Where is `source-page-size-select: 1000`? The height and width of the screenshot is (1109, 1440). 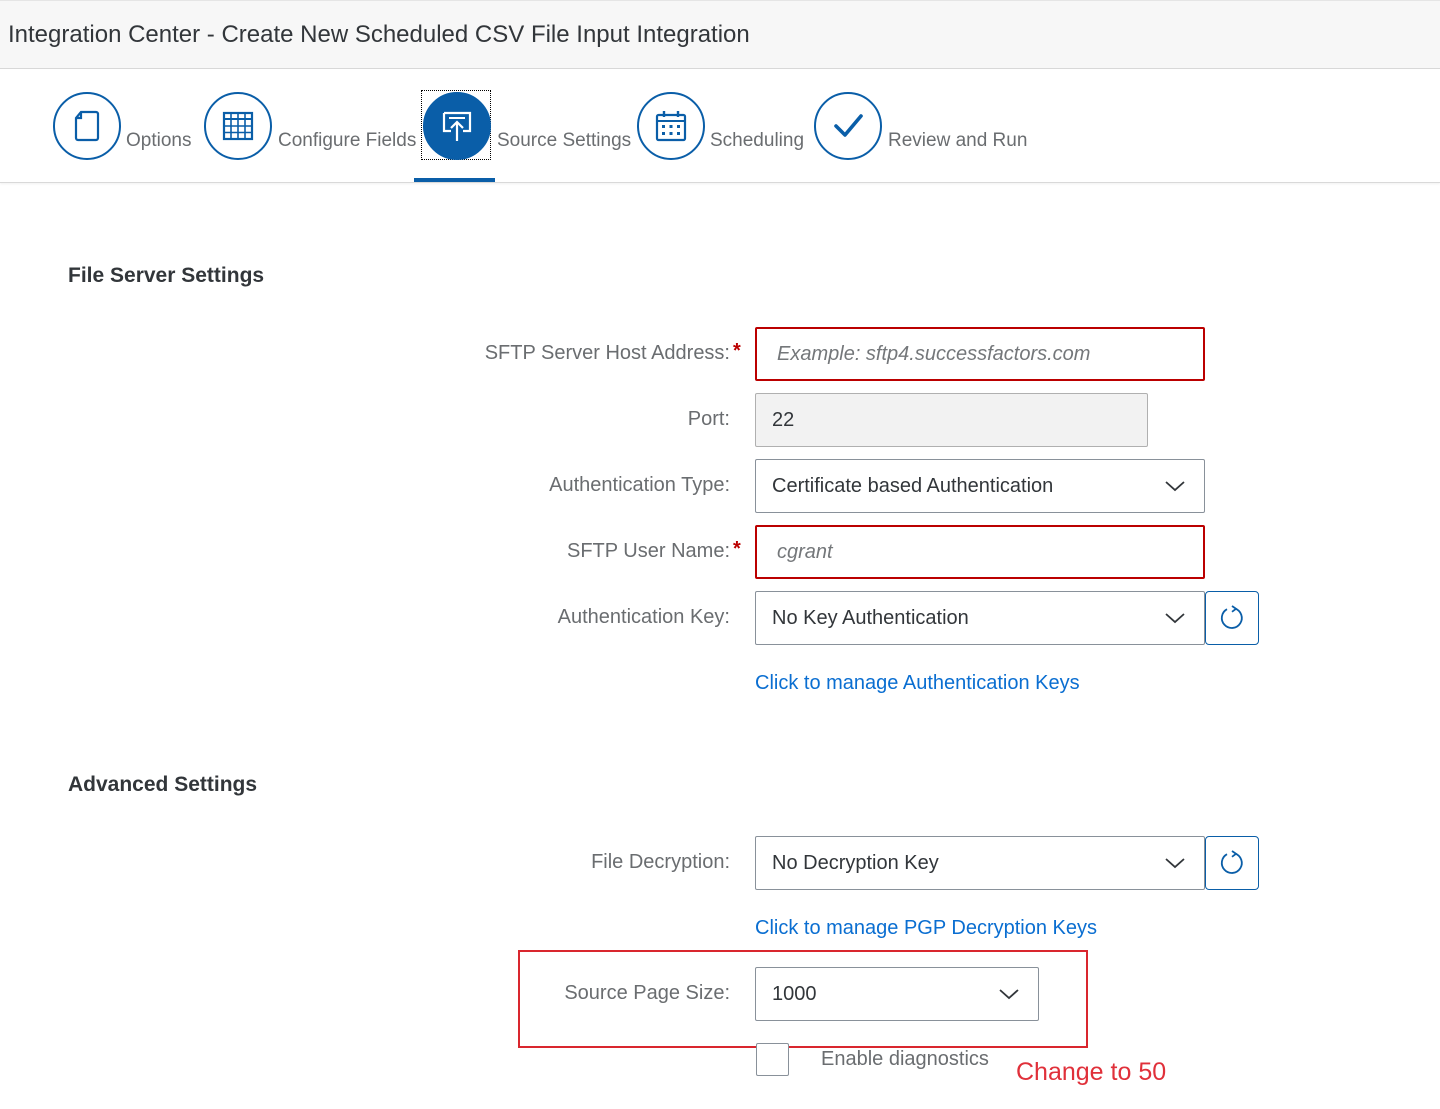
source-page-size-select: 1000 is located at coordinates (897, 994).